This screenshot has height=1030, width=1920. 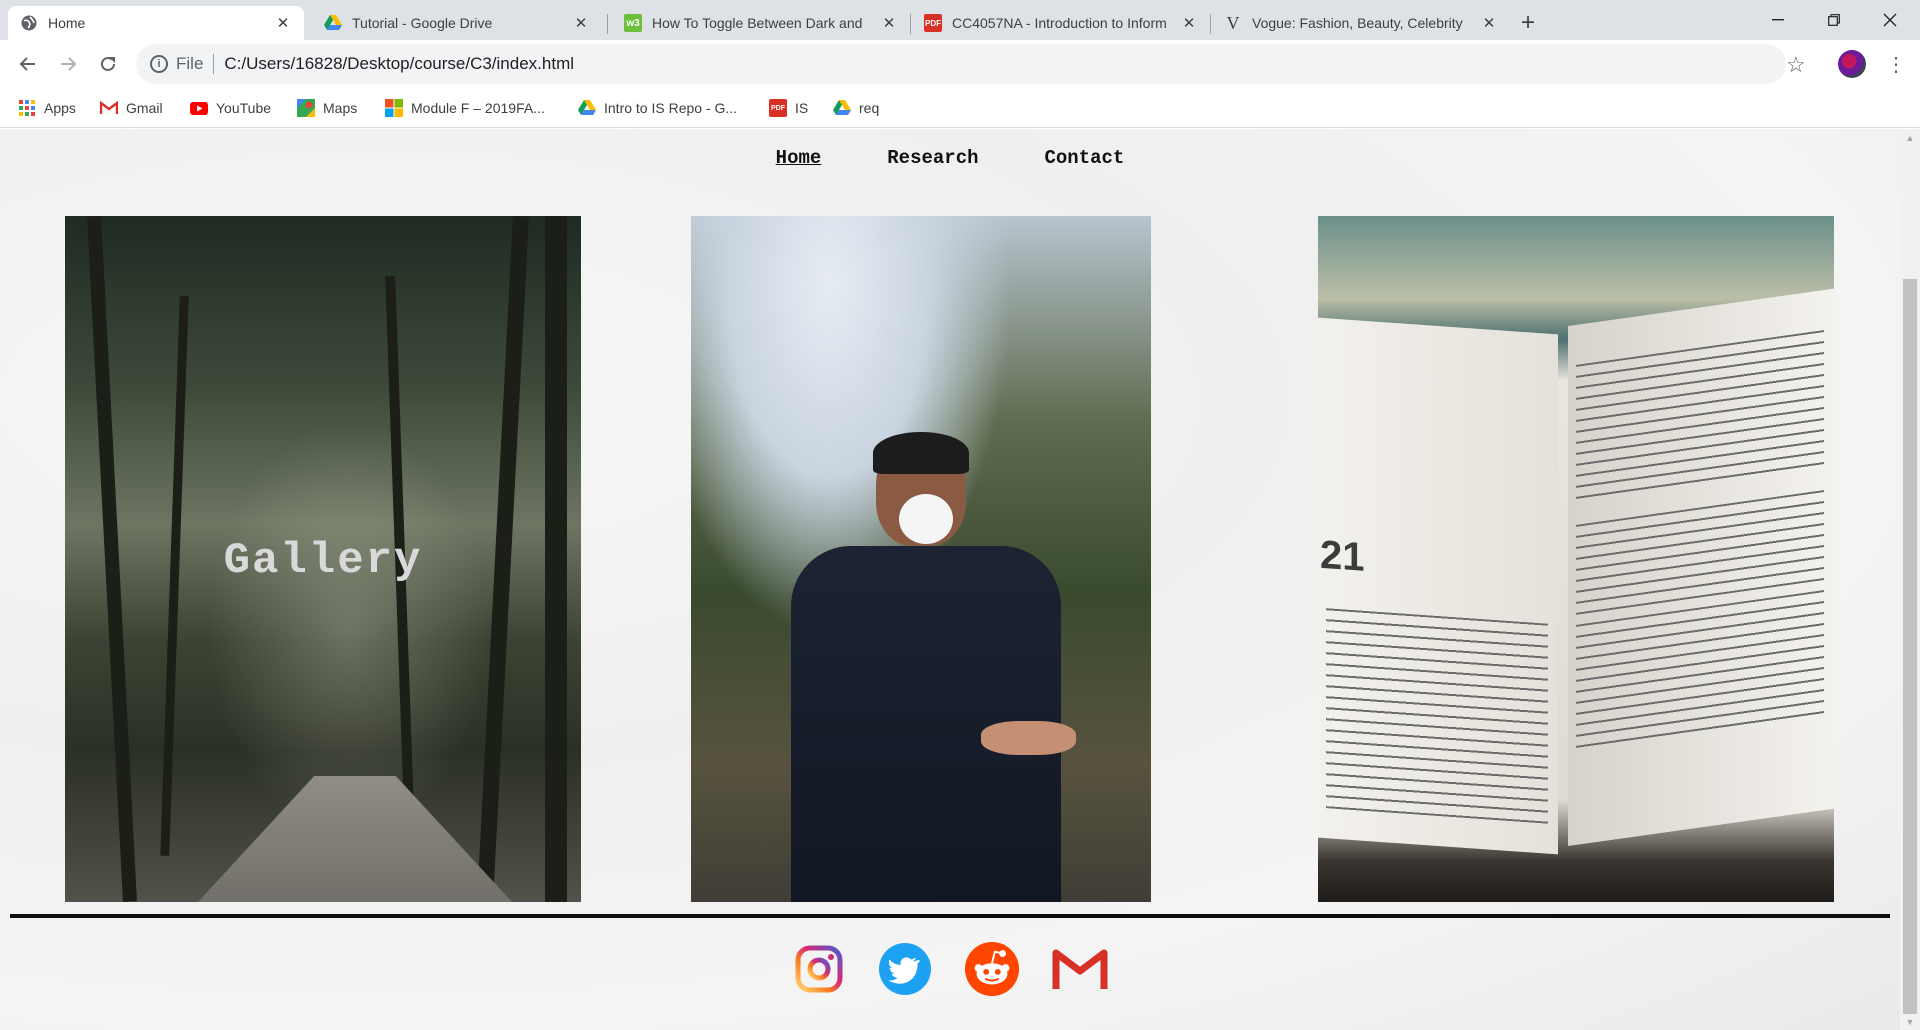 What do you see at coordinates (1910, 1021) in the screenshot?
I see `scroll-down-arrow-icon: ▼` at bounding box center [1910, 1021].